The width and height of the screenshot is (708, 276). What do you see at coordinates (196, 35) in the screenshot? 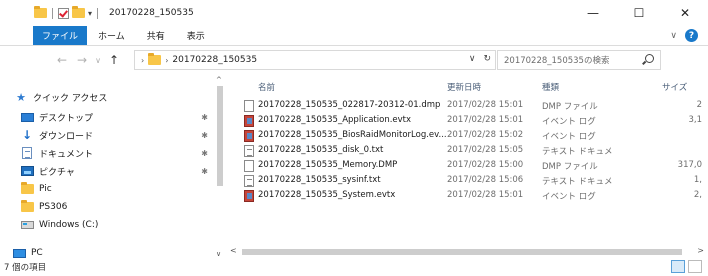
I see `tab-view: 表示` at bounding box center [196, 35].